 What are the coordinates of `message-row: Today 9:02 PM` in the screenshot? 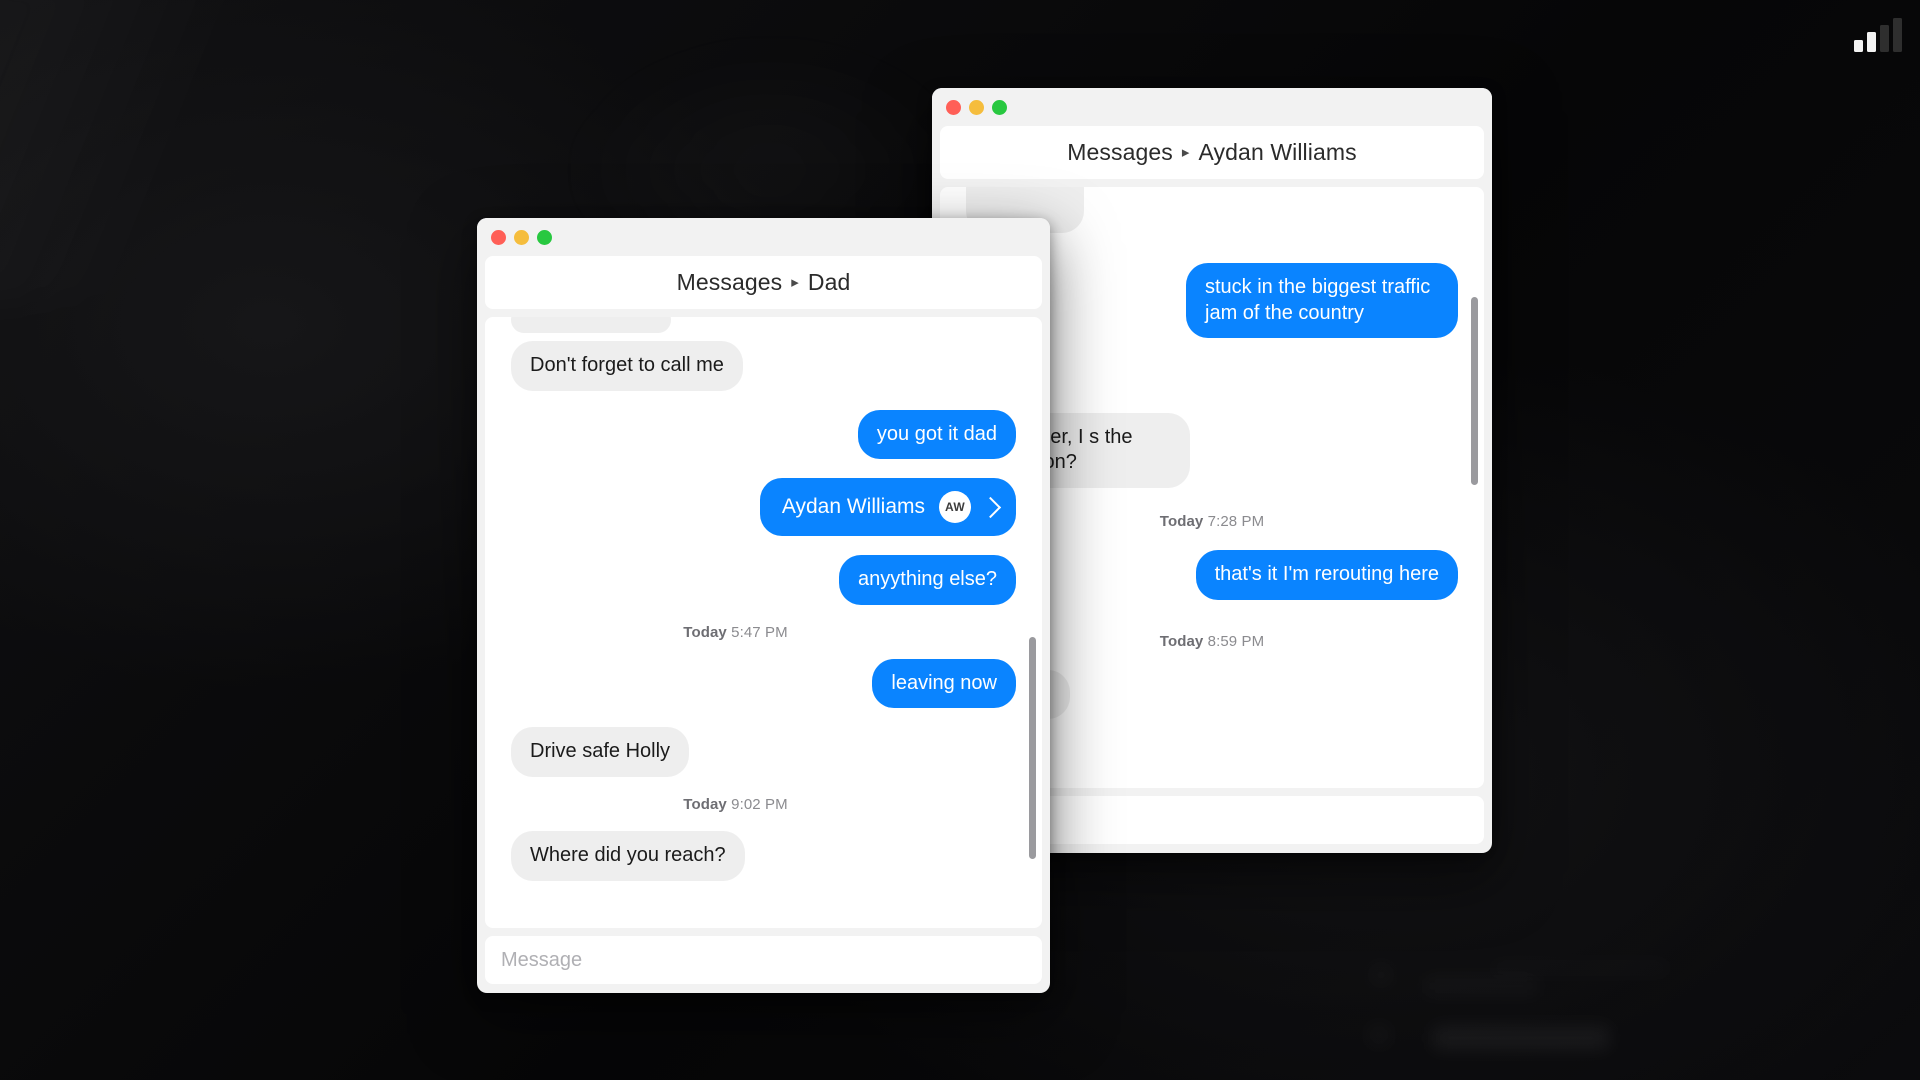 It's located at (763, 804).